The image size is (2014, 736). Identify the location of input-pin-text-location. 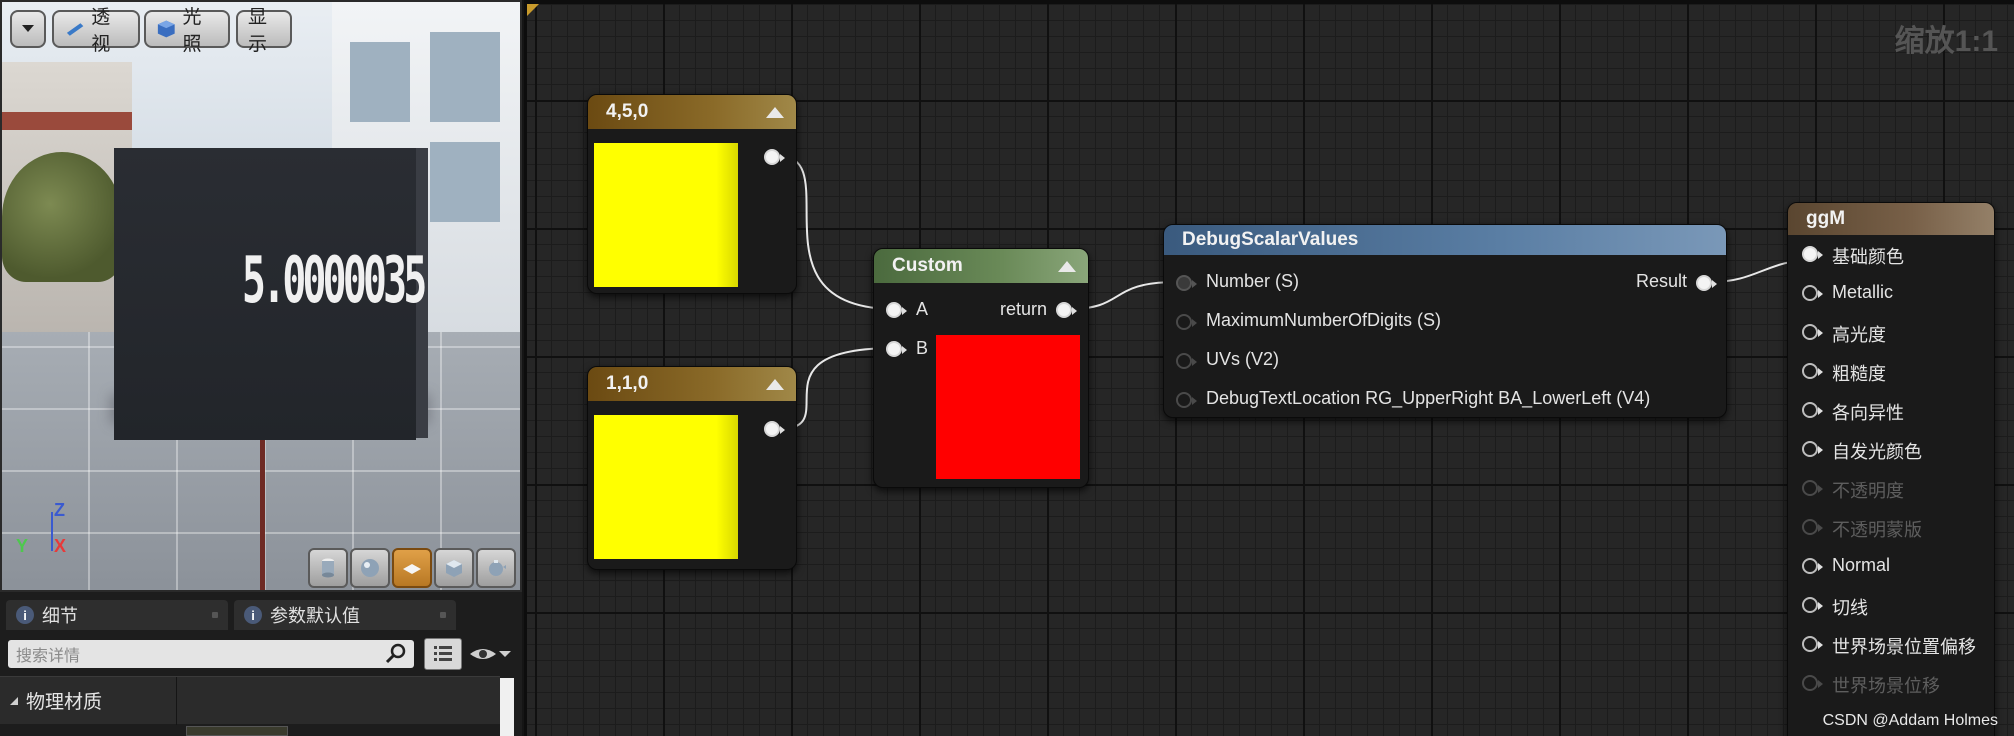
(1186, 400).